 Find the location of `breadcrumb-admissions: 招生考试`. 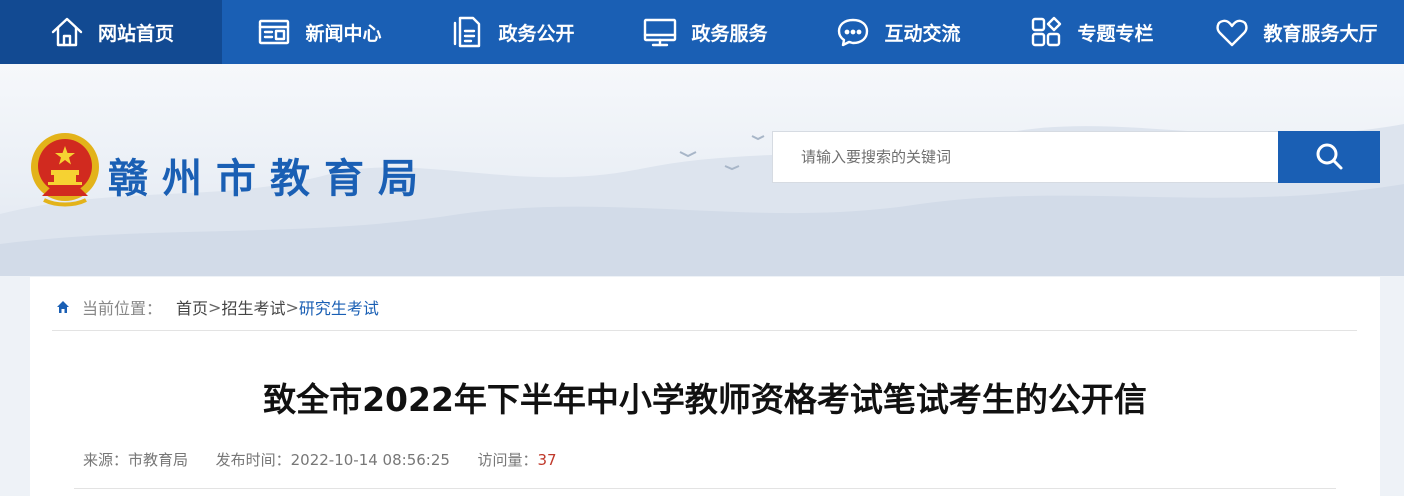

breadcrumb-admissions: 招生考试 is located at coordinates (253, 307).